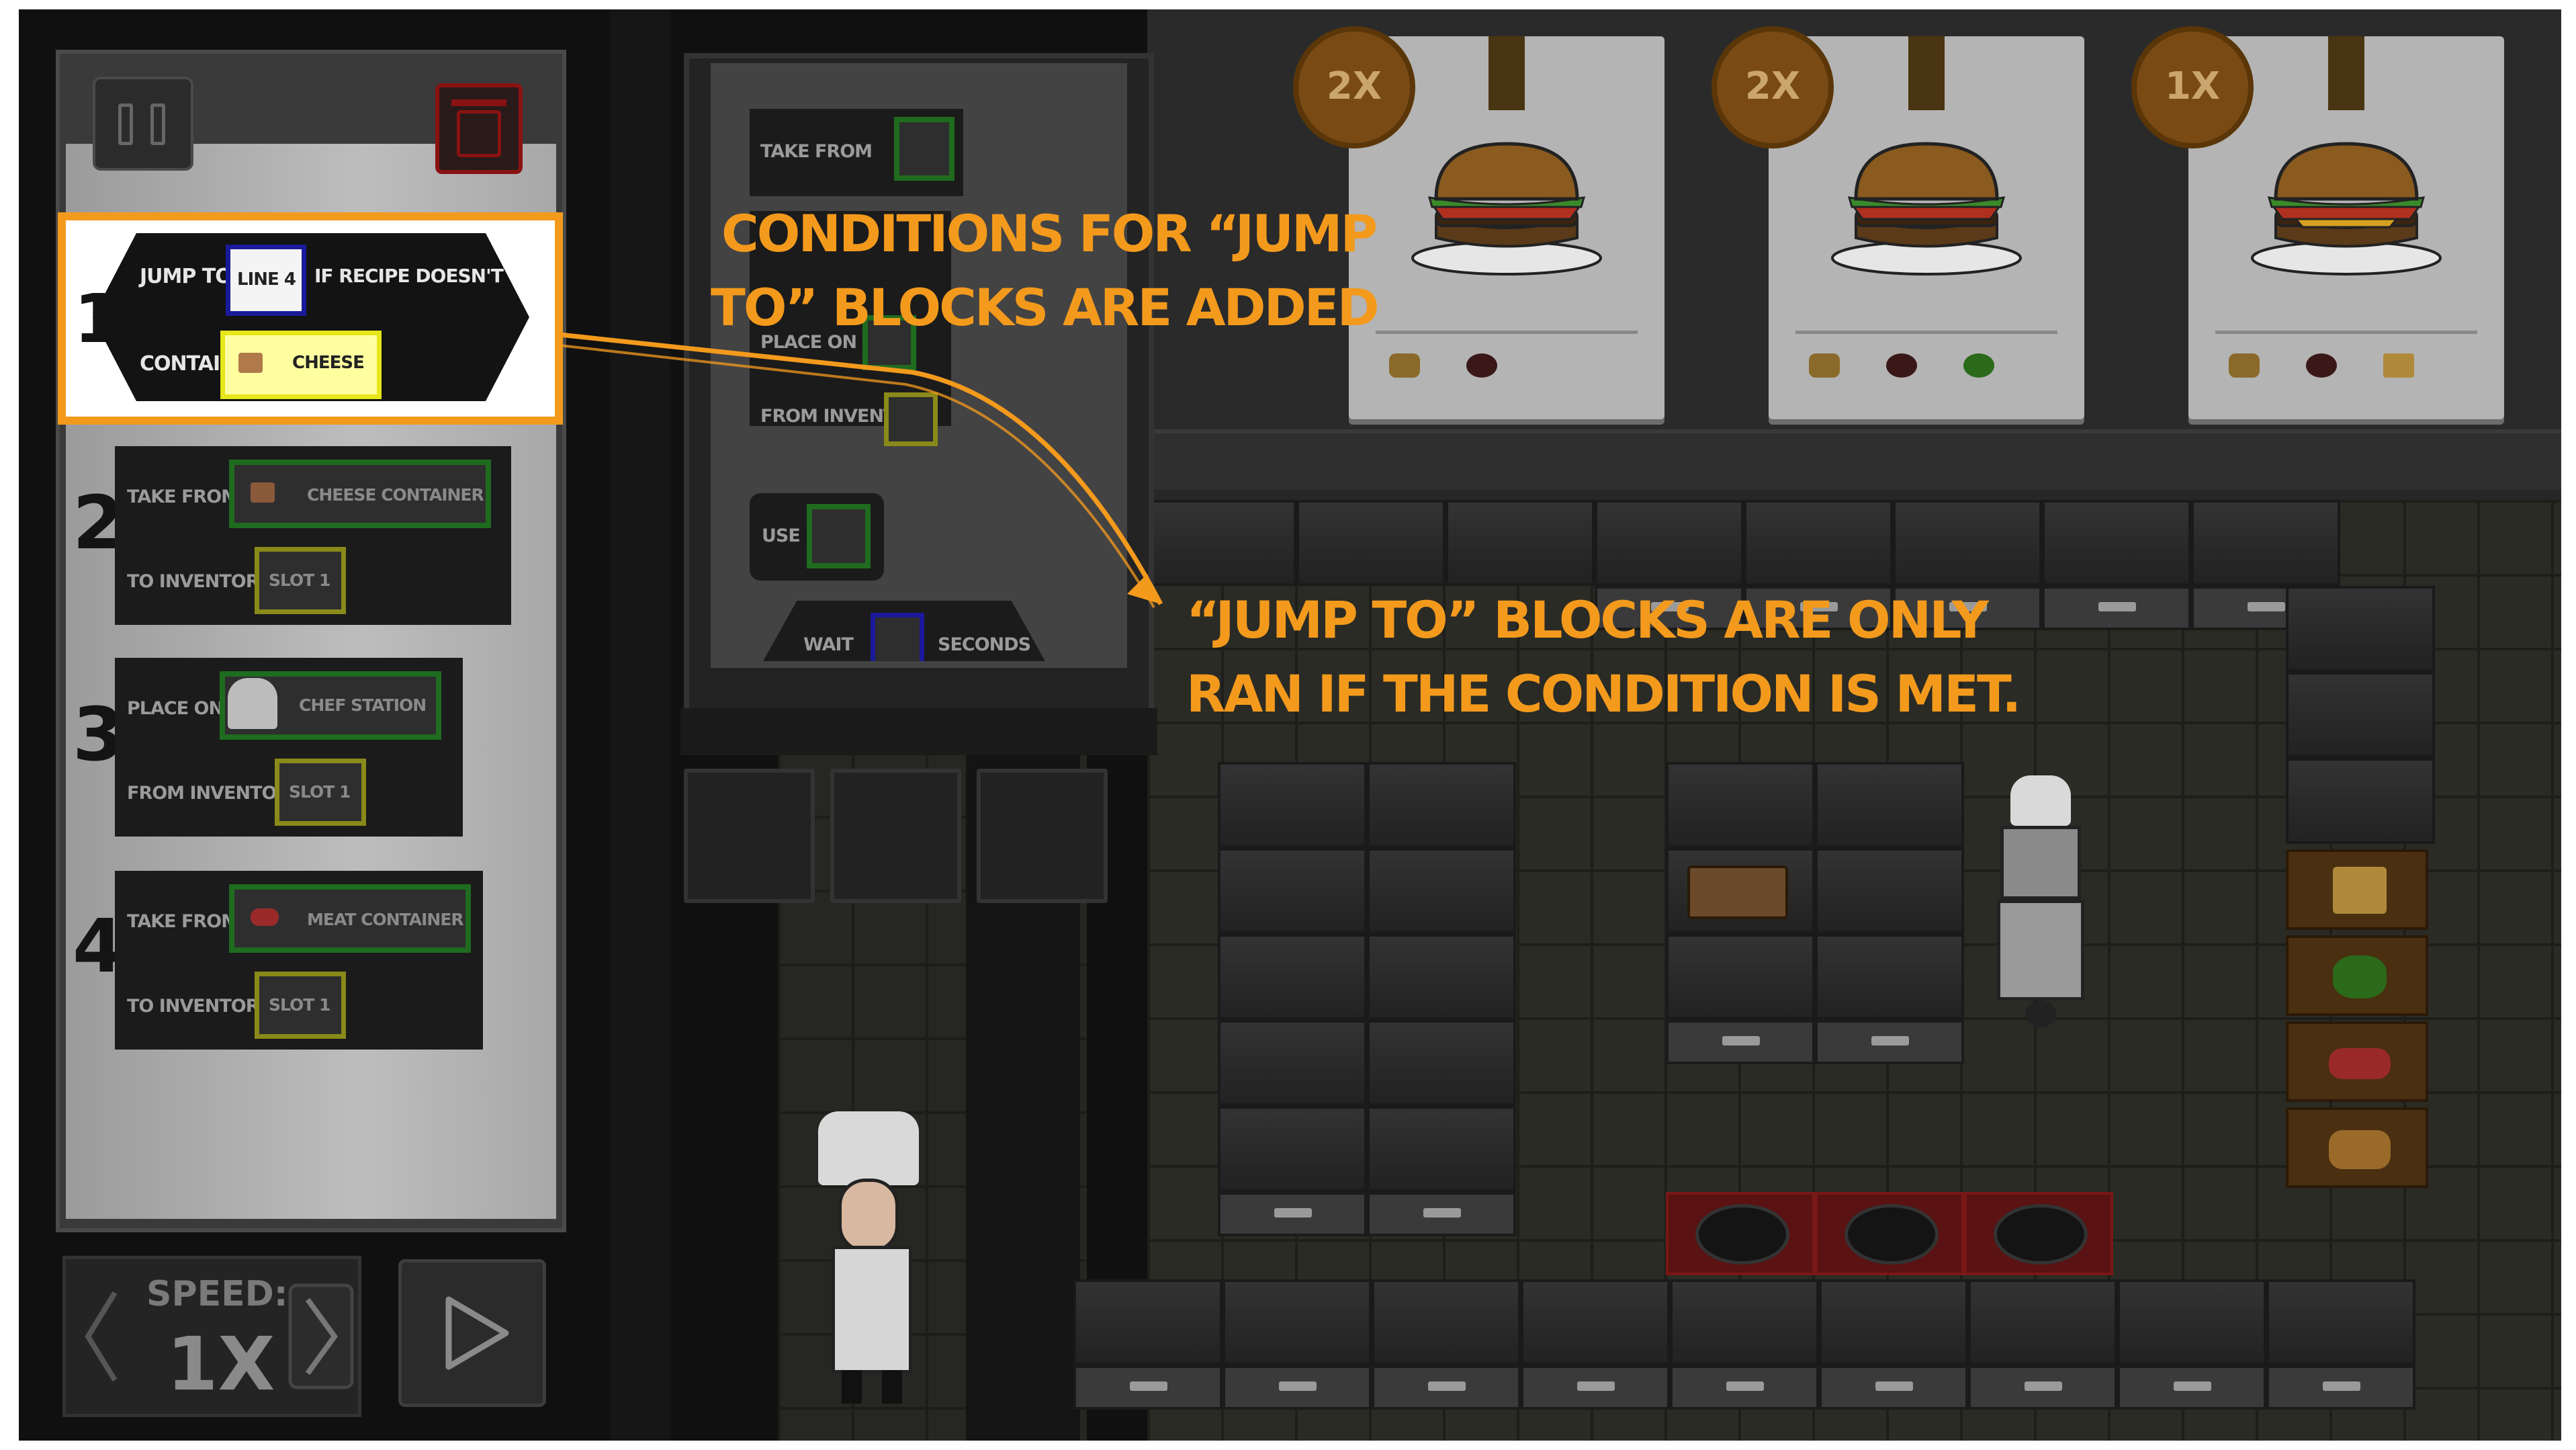  I want to click on annotation-bottom-line-1: “Jump to” blocks are only, so click(1588, 620).